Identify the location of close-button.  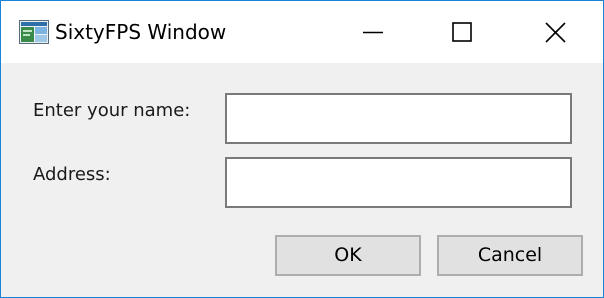
(555, 32).